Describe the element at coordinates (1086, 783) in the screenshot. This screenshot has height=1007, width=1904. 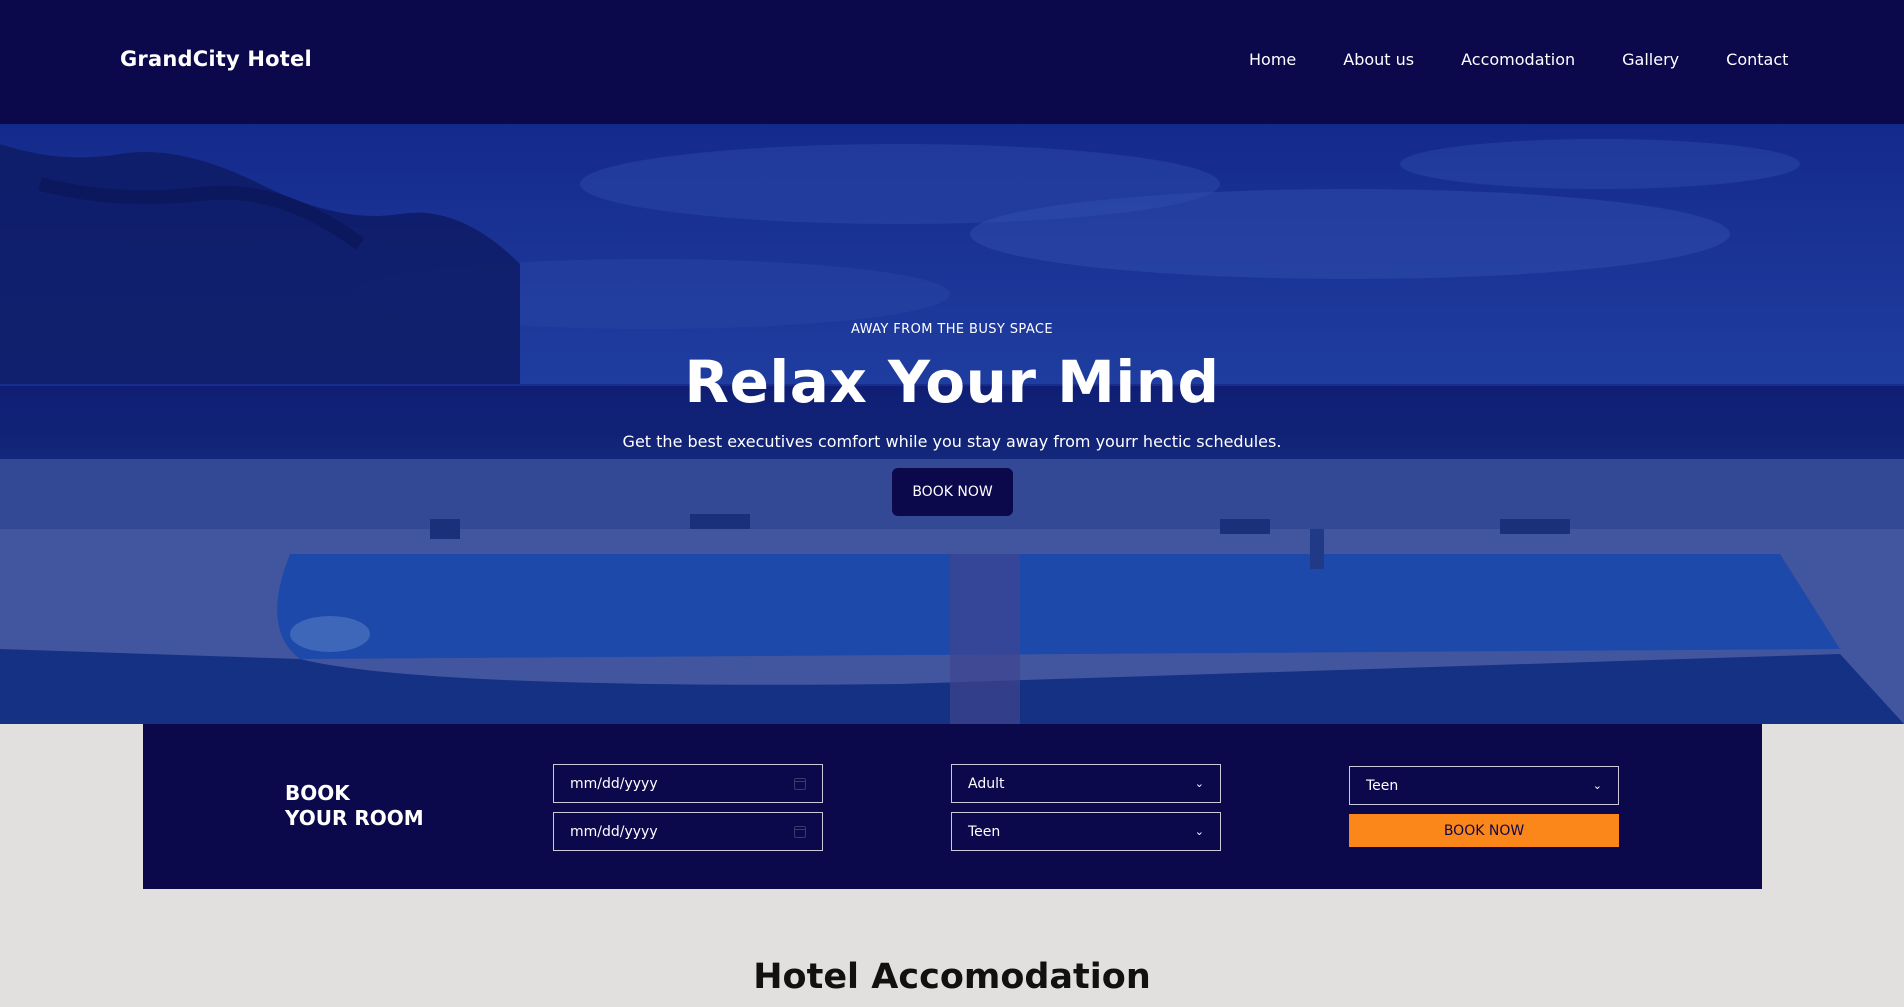
I see `adult-select: Adult ⌄` at that location.